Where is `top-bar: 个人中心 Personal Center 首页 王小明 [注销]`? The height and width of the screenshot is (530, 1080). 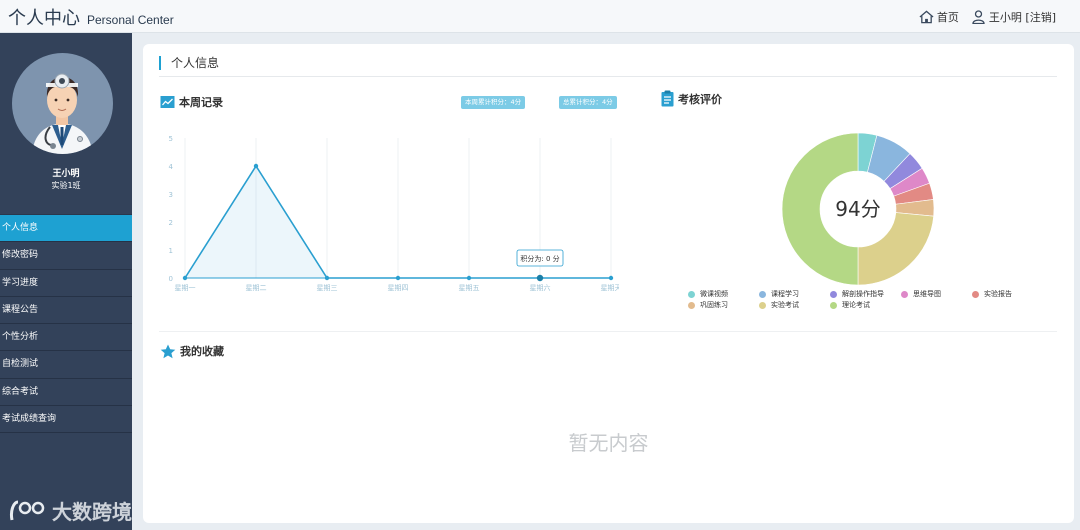 top-bar: 个人中心 Personal Center 首页 王小明 [注销] is located at coordinates (540, 16).